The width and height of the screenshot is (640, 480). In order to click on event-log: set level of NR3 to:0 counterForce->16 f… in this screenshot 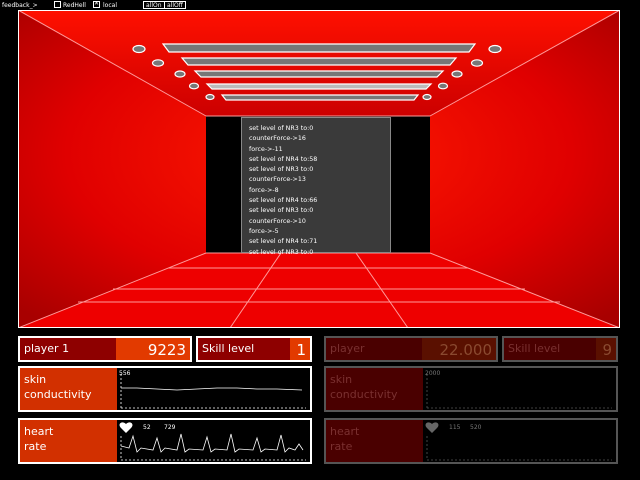, I will do `click(316, 186)`.